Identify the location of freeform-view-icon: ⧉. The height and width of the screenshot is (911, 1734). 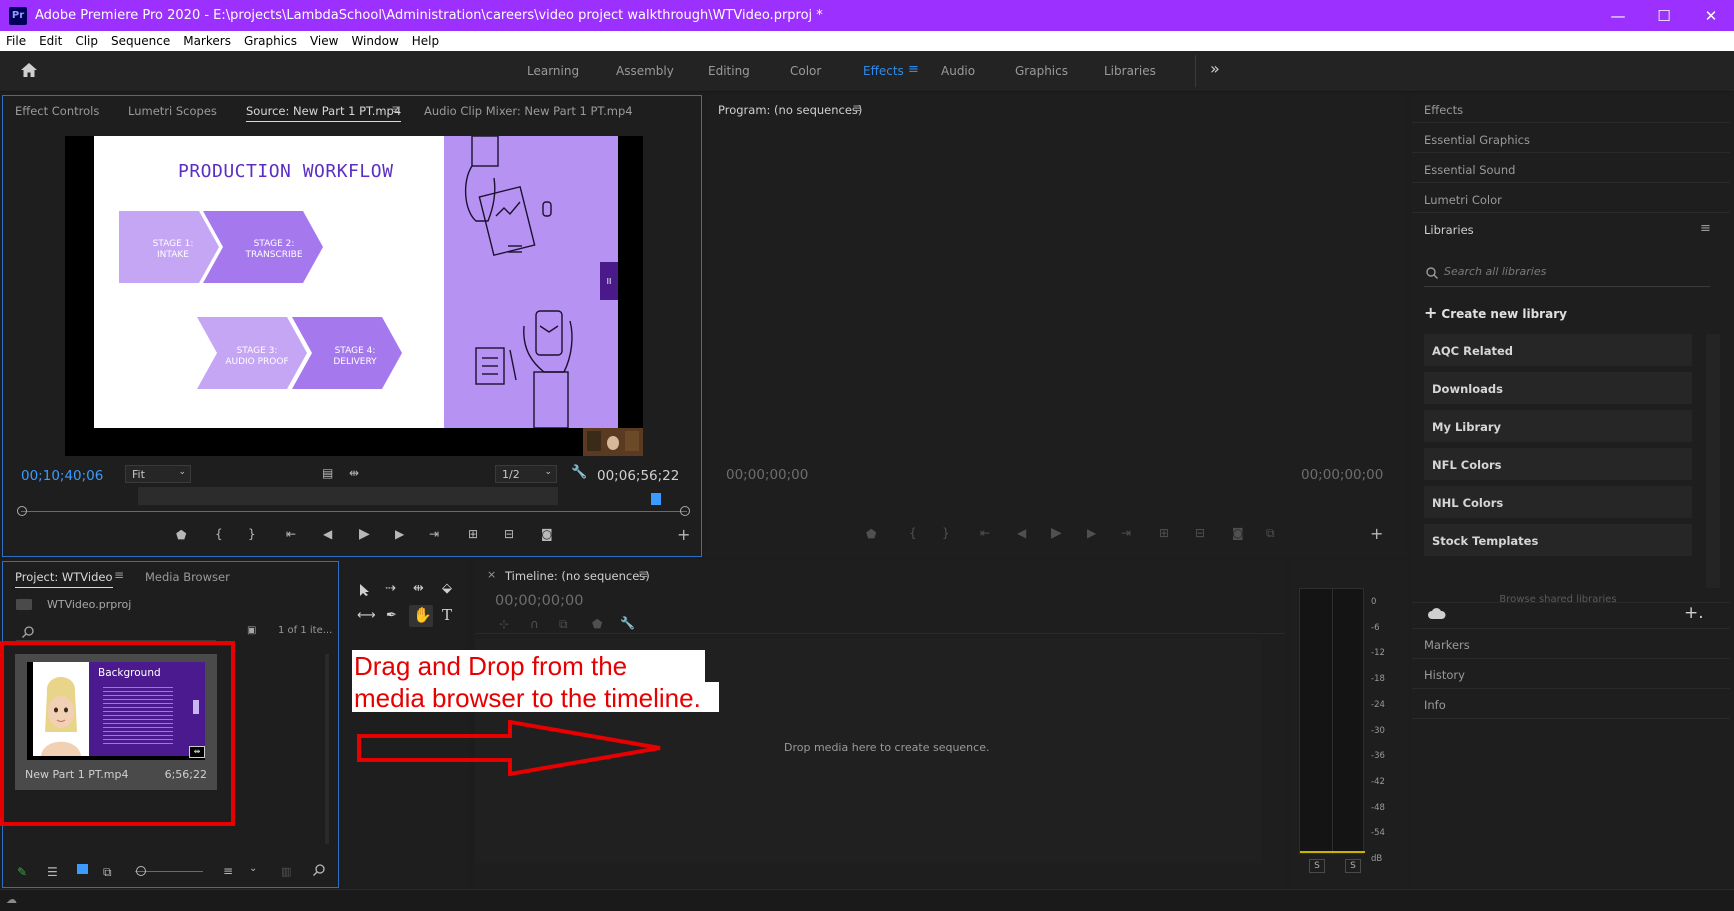
(107, 872).